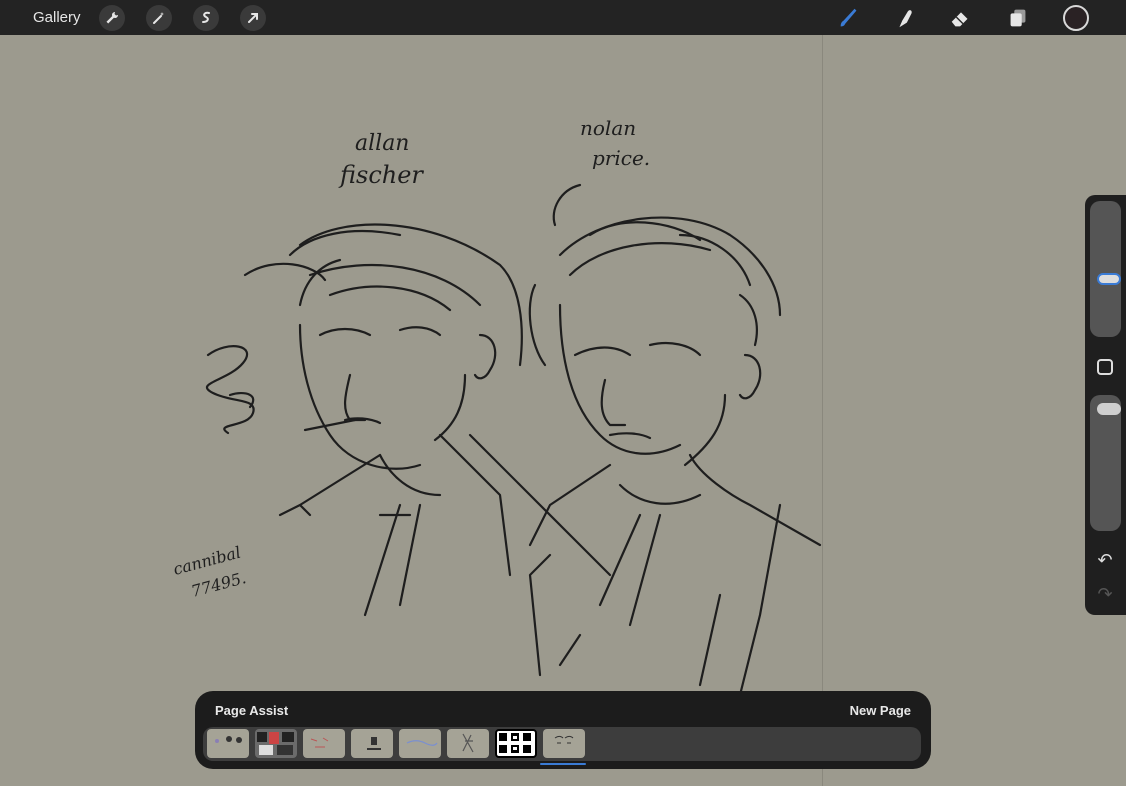  What do you see at coordinates (57, 17) in the screenshot?
I see `gallery-button: Gallery` at bounding box center [57, 17].